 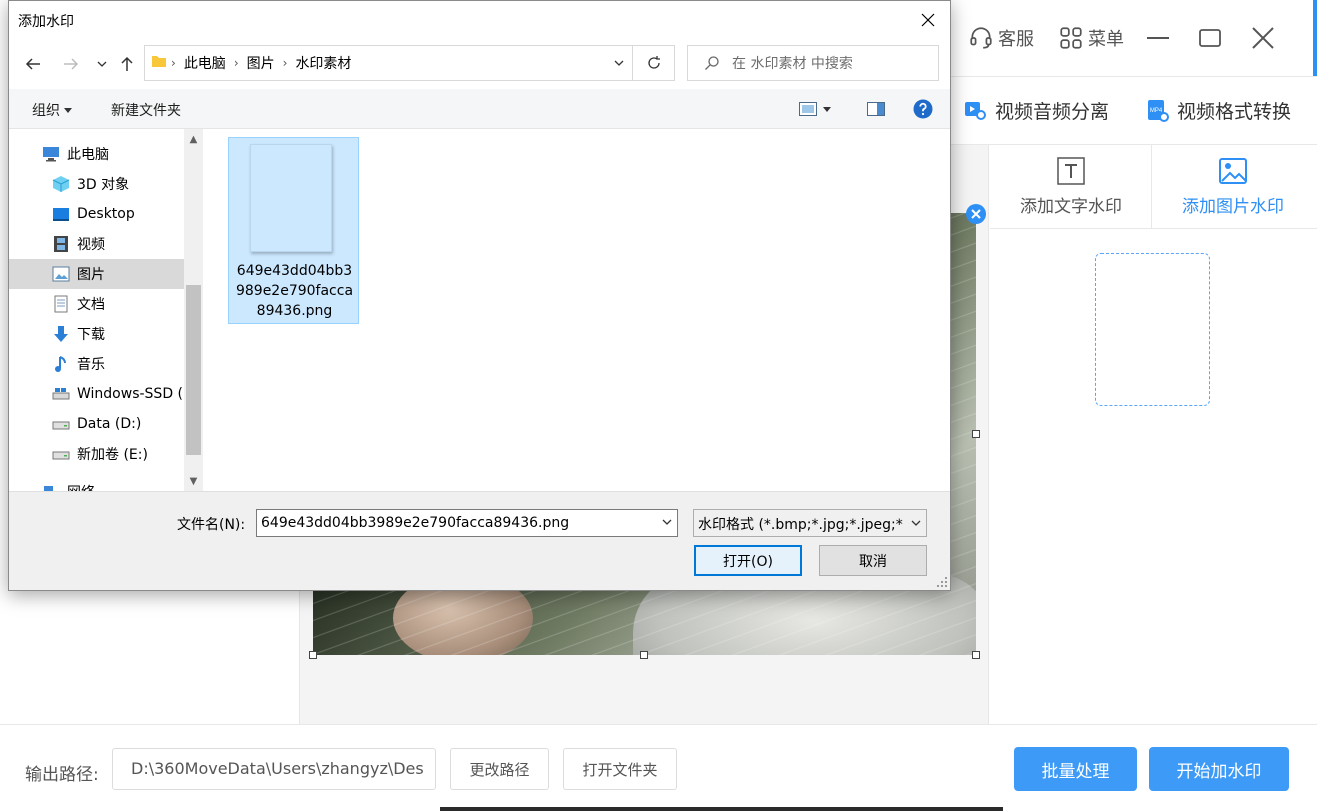 What do you see at coordinates (876, 109) in the screenshot?
I see `preview-pane-button` at bounding box center [876, 109].